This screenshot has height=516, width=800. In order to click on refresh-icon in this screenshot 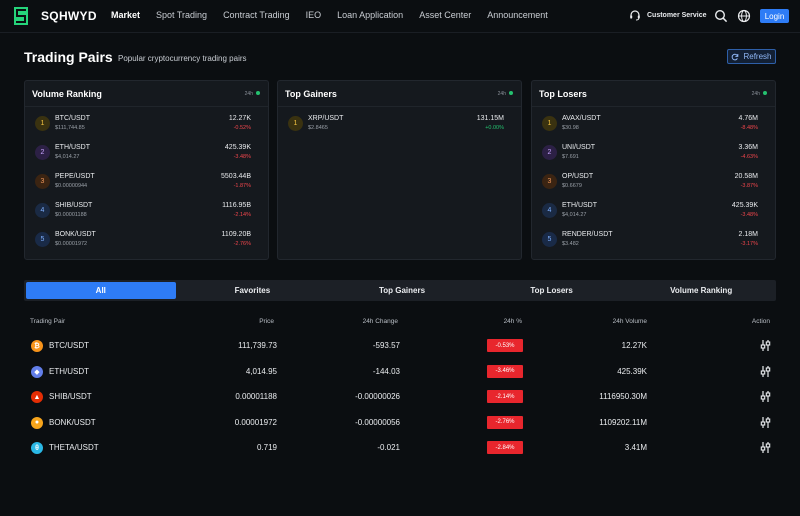, I will do `click(735, 56)`.